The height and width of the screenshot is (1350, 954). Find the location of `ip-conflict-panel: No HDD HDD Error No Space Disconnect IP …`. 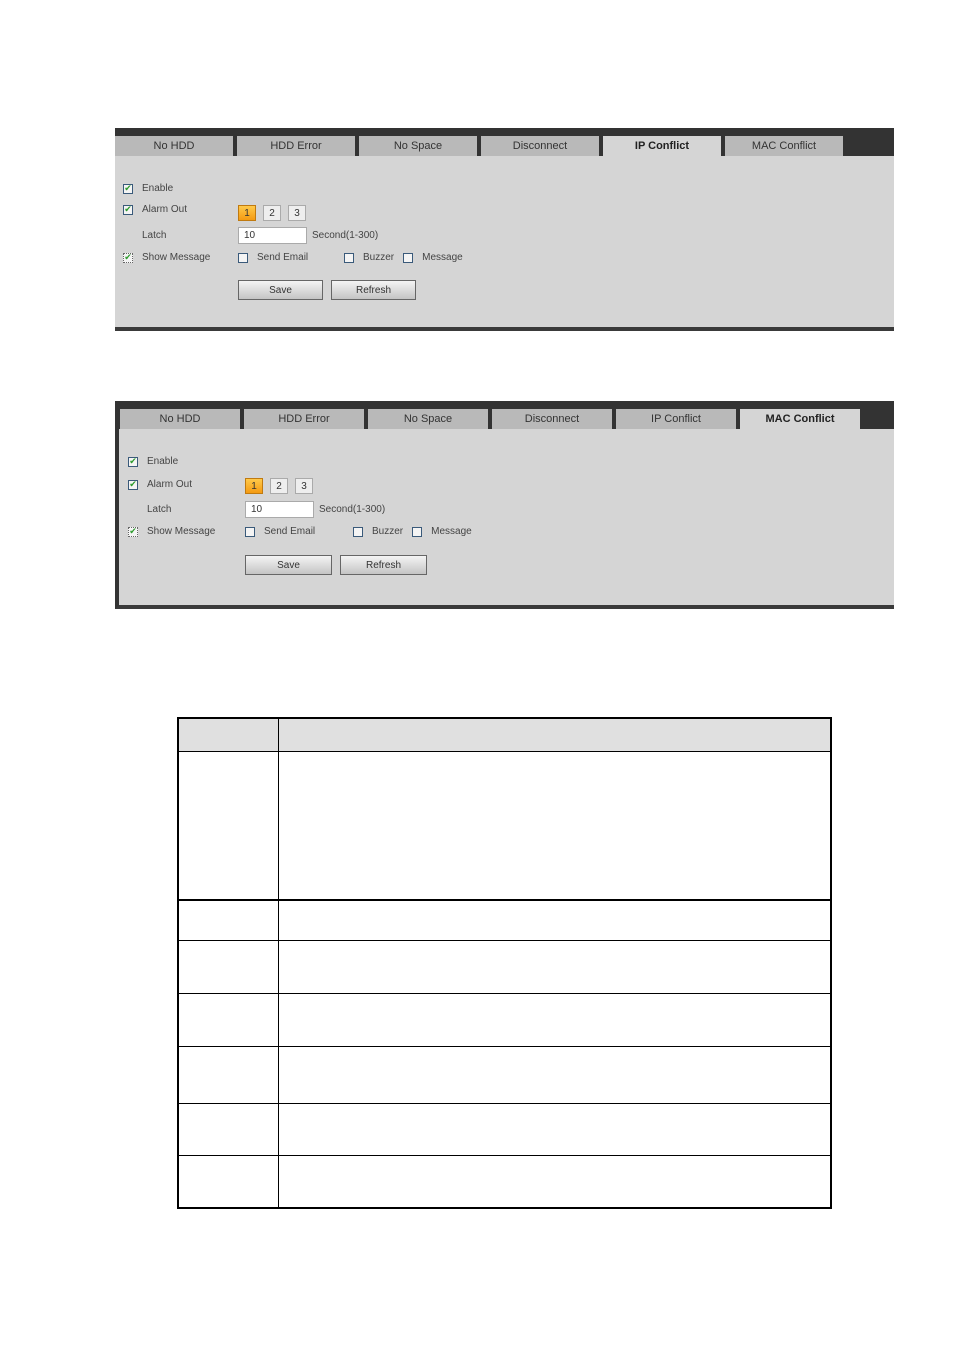

ip-conflict-panel: No HDD HDD Error No Space Disconnect IP … is located at coordinates (504, 229).